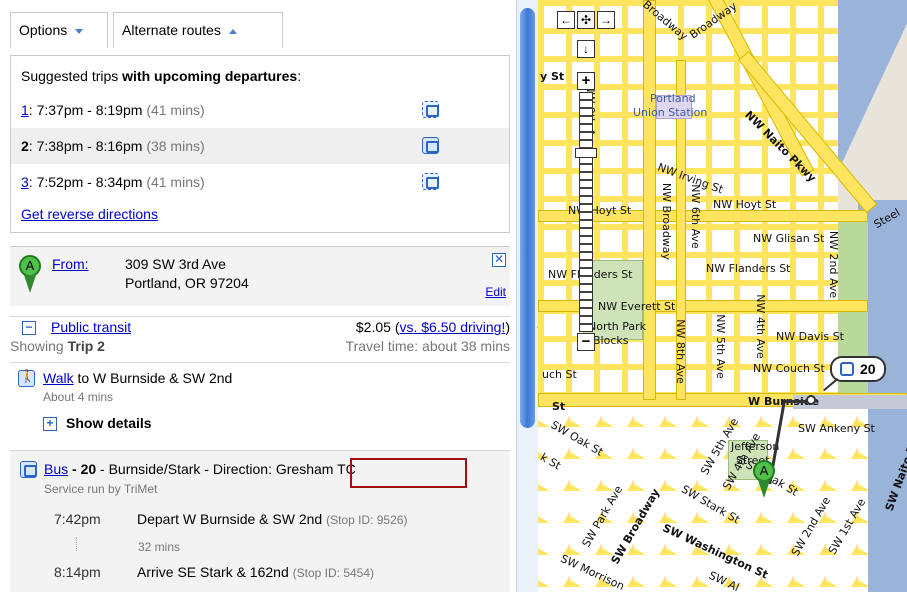 This screenshot has width=907, height=592. I want to click on map-label: Union Station, so click(670, 112).